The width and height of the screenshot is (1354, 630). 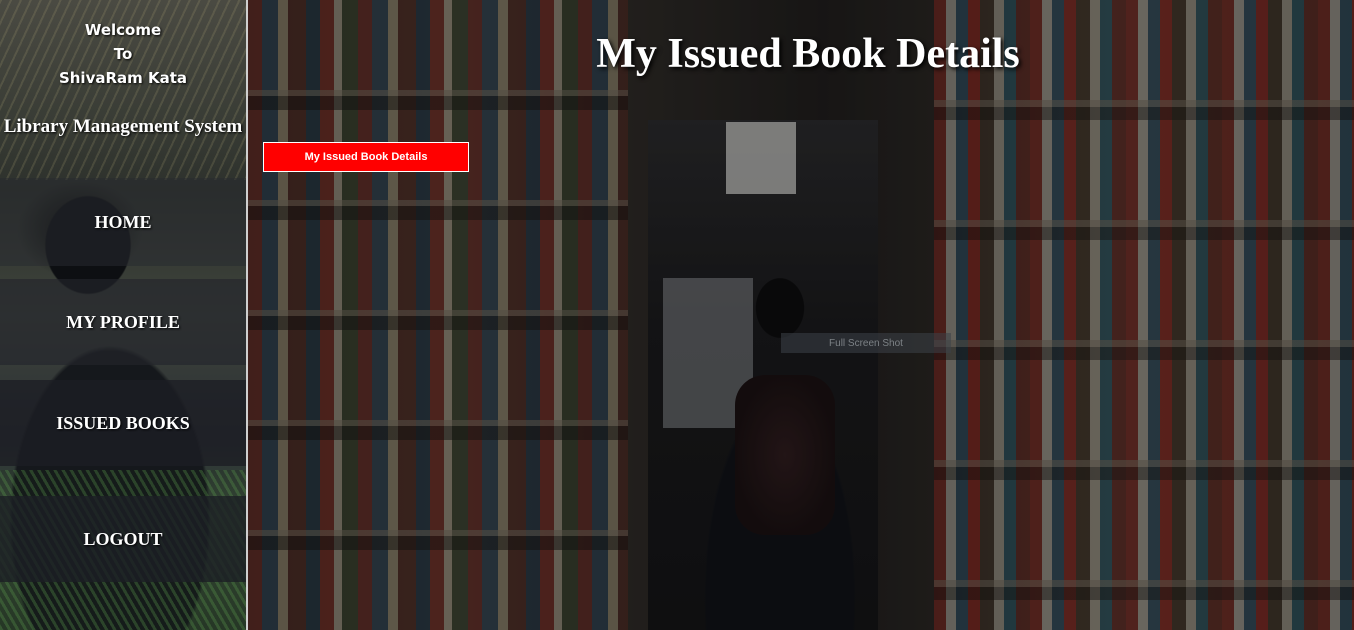 I want to click on nav-my-profile-label: MY PROFILE, so click(x=123, y=321).